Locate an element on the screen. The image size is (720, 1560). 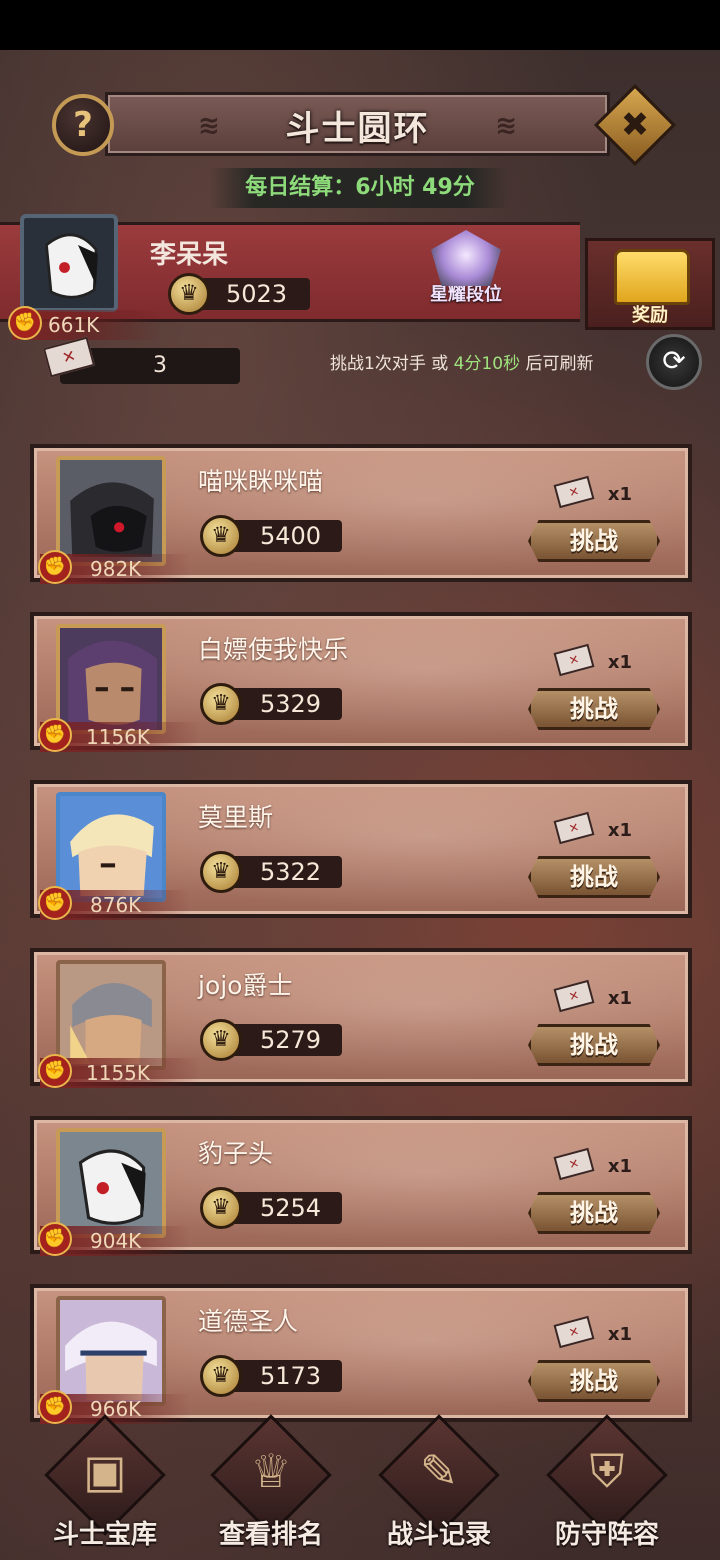
reward-button: 奖励 is located at coordinates (650, 284).